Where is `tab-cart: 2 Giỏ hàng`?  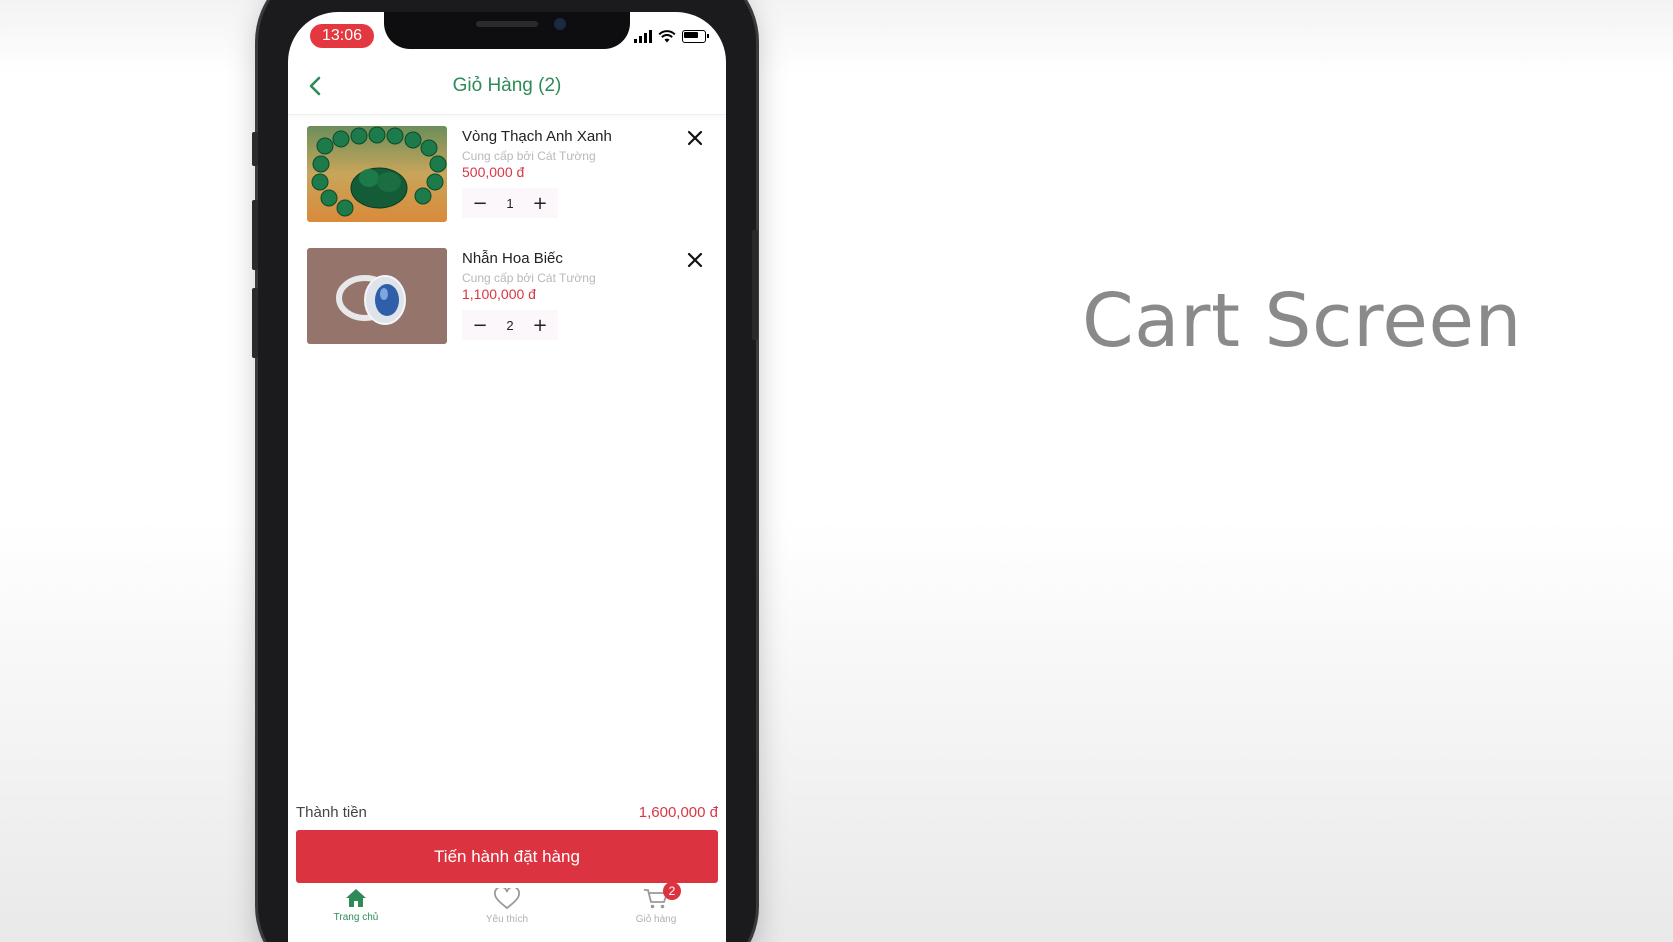 tab-cart: 2 Giỏ hàng is located at coordinates (656, 903).